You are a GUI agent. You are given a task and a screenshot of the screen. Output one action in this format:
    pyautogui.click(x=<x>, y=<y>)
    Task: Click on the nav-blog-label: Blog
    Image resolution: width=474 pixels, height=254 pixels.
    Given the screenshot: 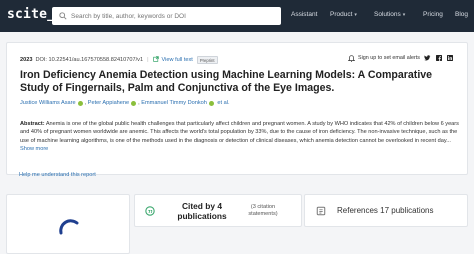 What is the action you would take?
    pyautogui.click(x=462, y=14)
    